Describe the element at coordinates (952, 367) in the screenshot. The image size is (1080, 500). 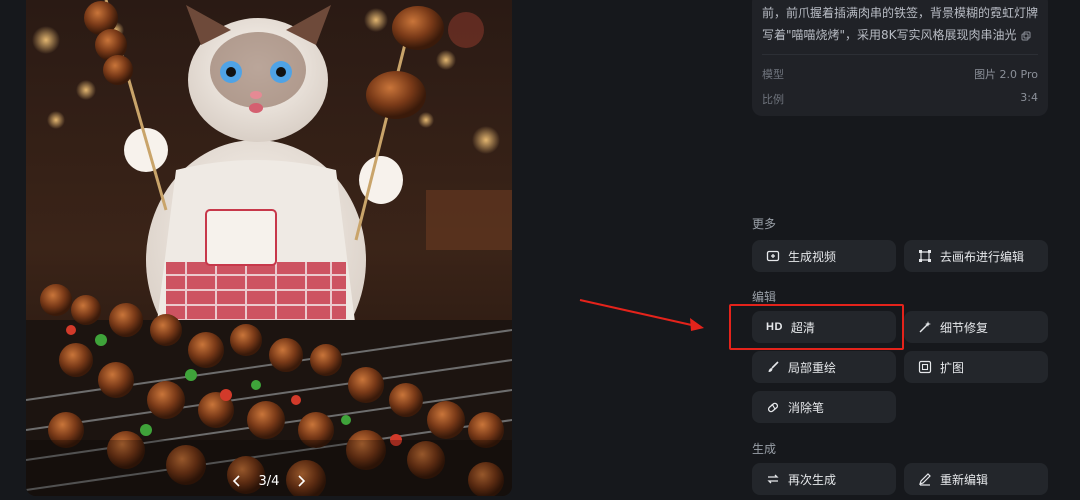
I see `button-label: 扩图` at that location.